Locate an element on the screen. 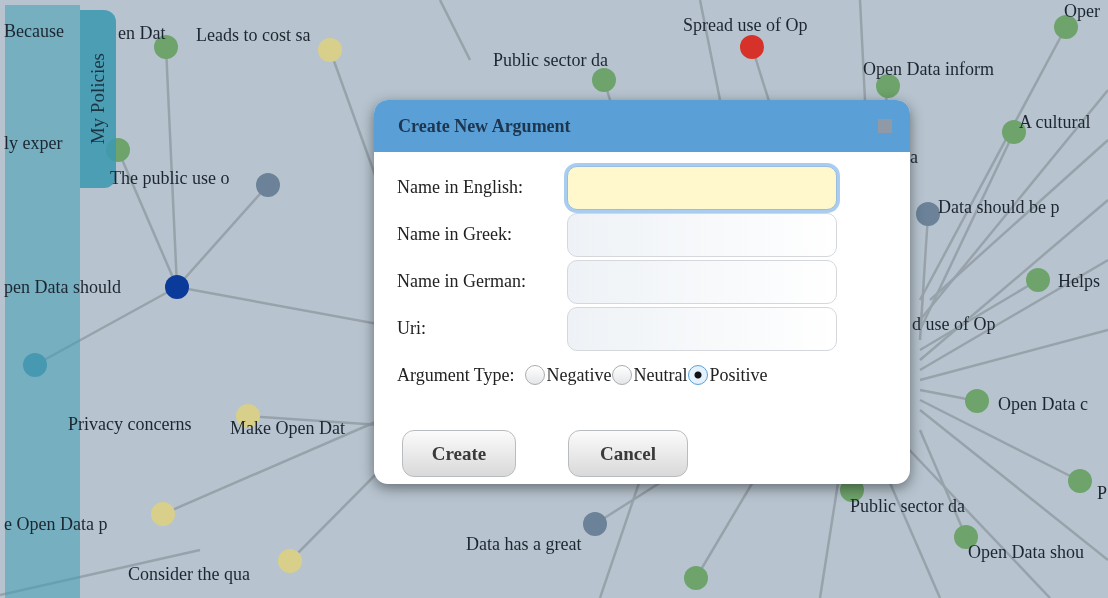 This screenshot has width=1108, height=598. node-label: Open Data inform is located at coordinates (928, 69).